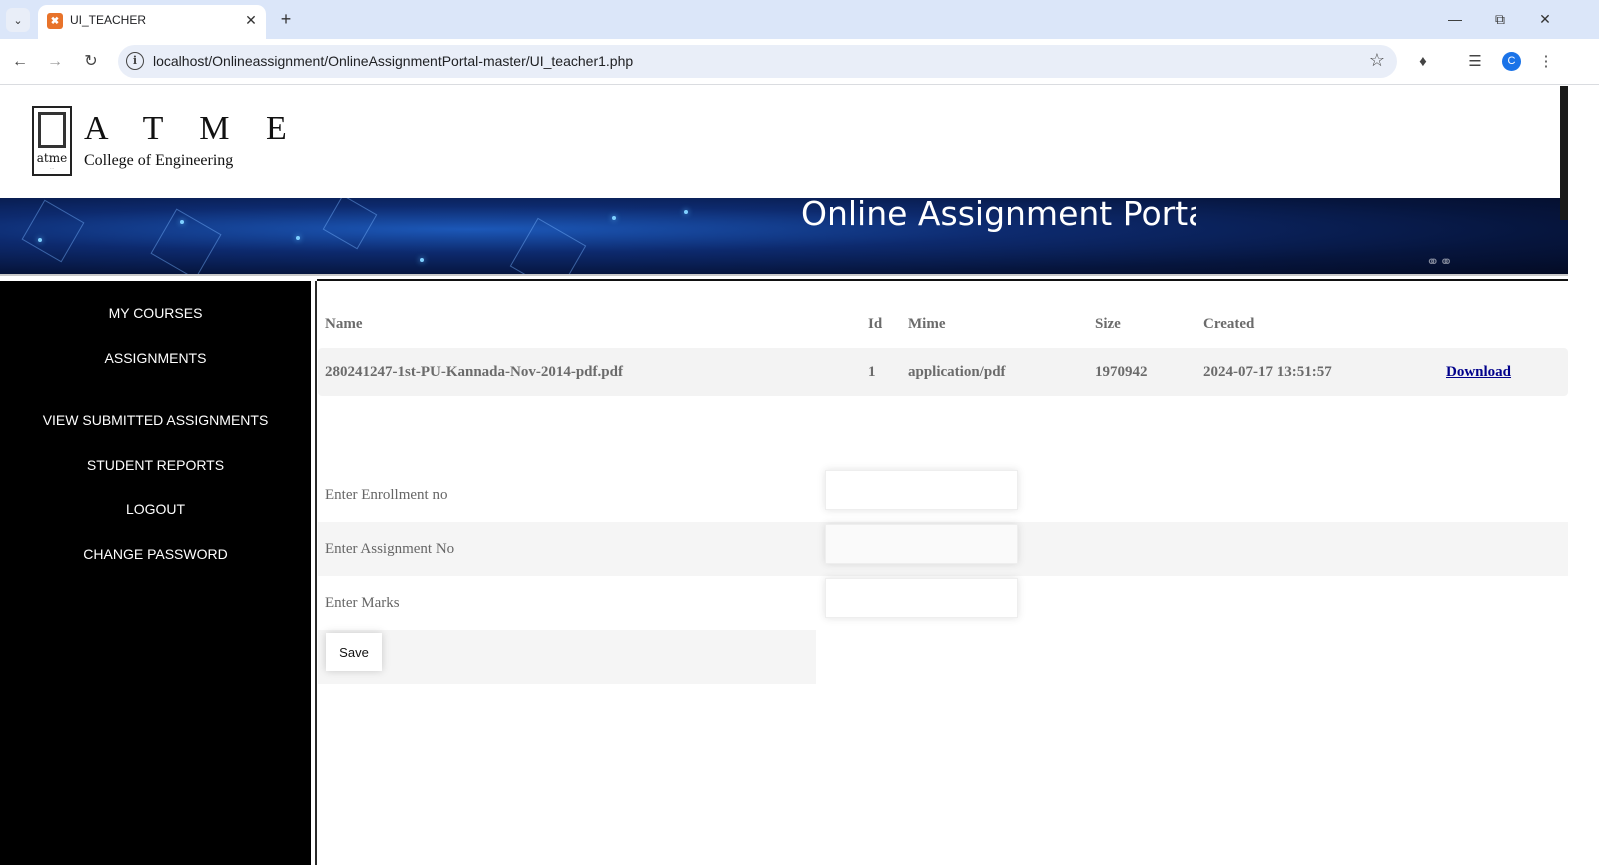  Describe the element at coordinates (1564, 153) in the screenshot. I see `scrollbar-thumb` at that location.